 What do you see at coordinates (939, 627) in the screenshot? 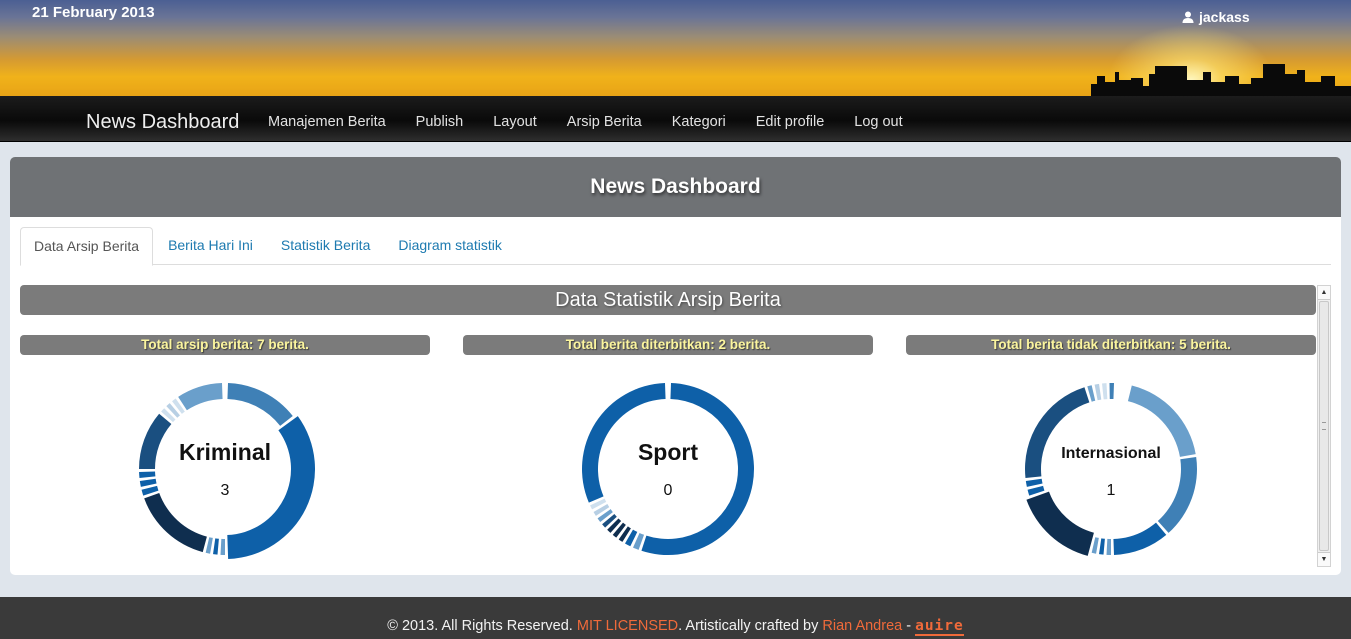
I see `auire-logo: auire` at bounding box center [939, 627].